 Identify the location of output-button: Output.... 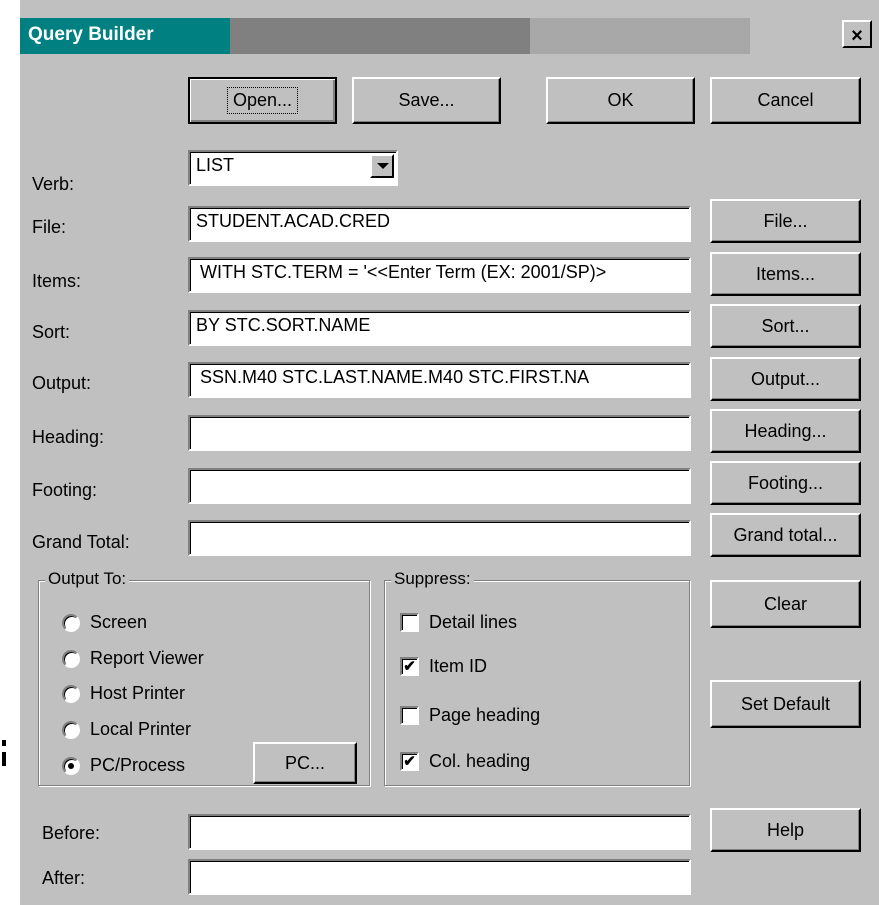
(785, 379).